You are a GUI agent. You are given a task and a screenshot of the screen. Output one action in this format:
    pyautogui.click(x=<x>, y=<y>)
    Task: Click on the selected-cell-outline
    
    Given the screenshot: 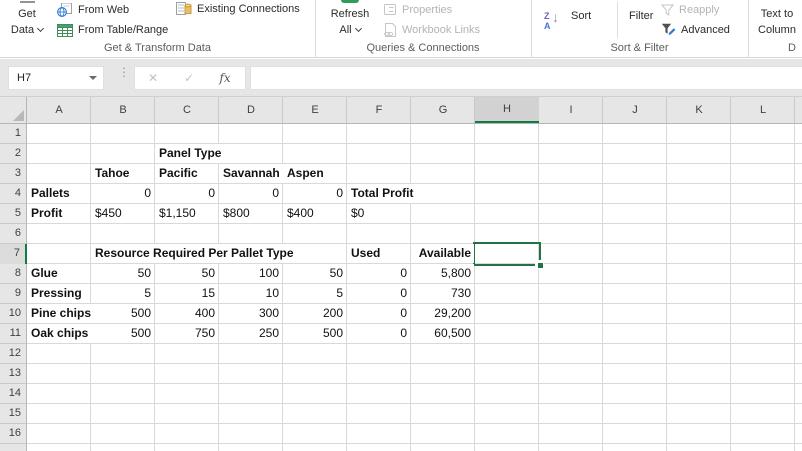 What is the action you would take?
    pyautogui.click(x=508, y=255)
    